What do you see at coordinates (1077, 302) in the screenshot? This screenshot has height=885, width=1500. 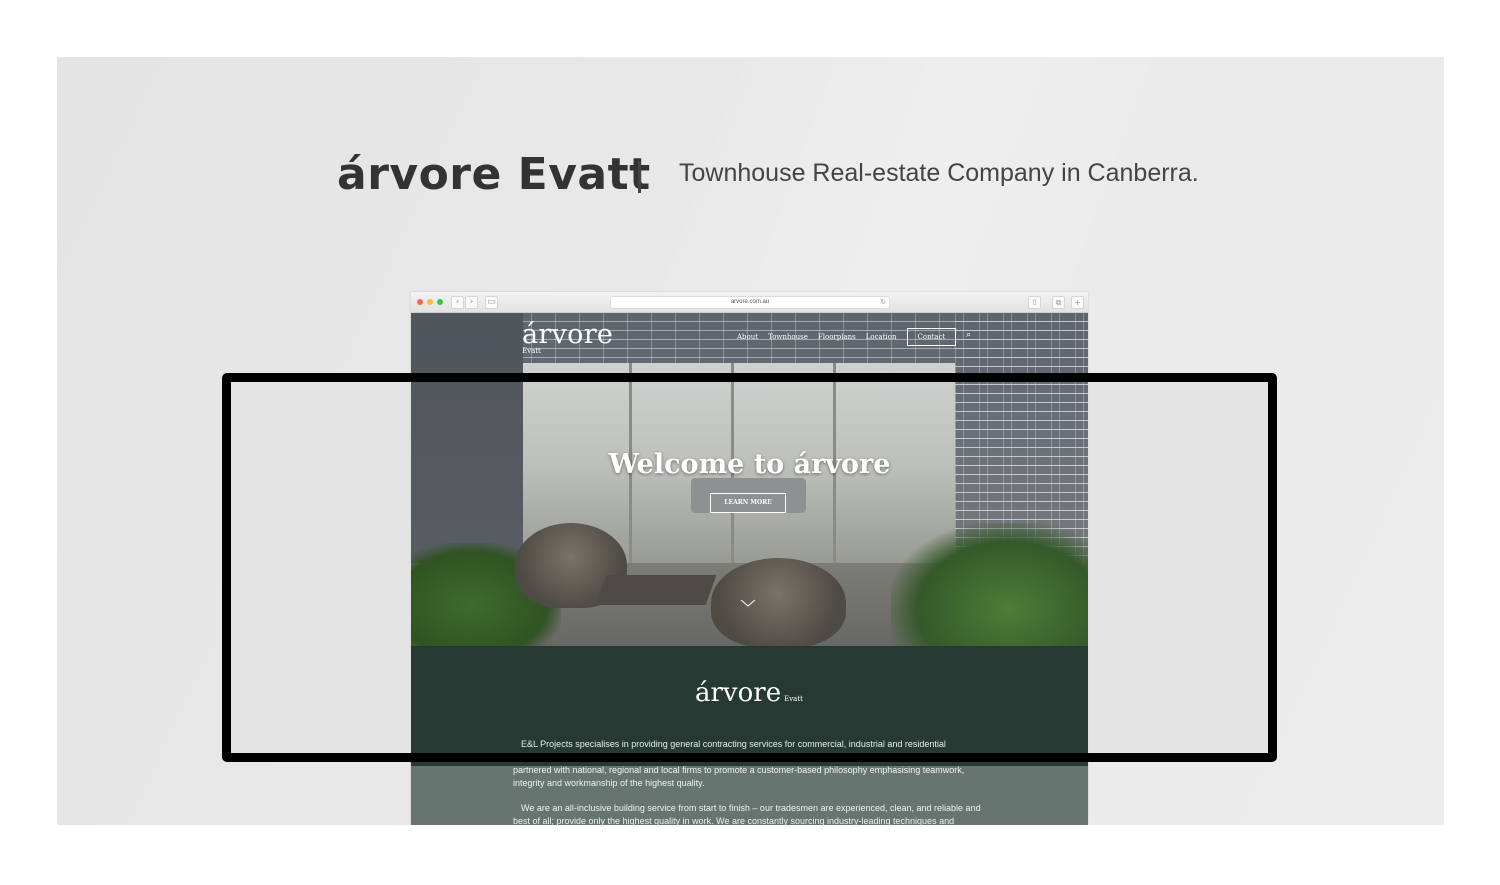 I see `new-tab-icon: +` at bounding box center [1077, 302].